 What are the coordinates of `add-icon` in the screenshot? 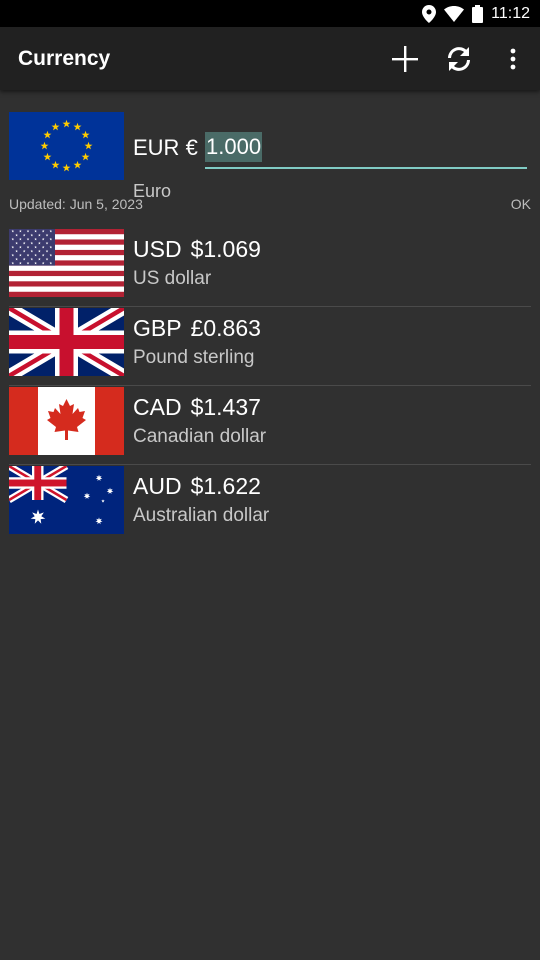 It's located at (405, 58).